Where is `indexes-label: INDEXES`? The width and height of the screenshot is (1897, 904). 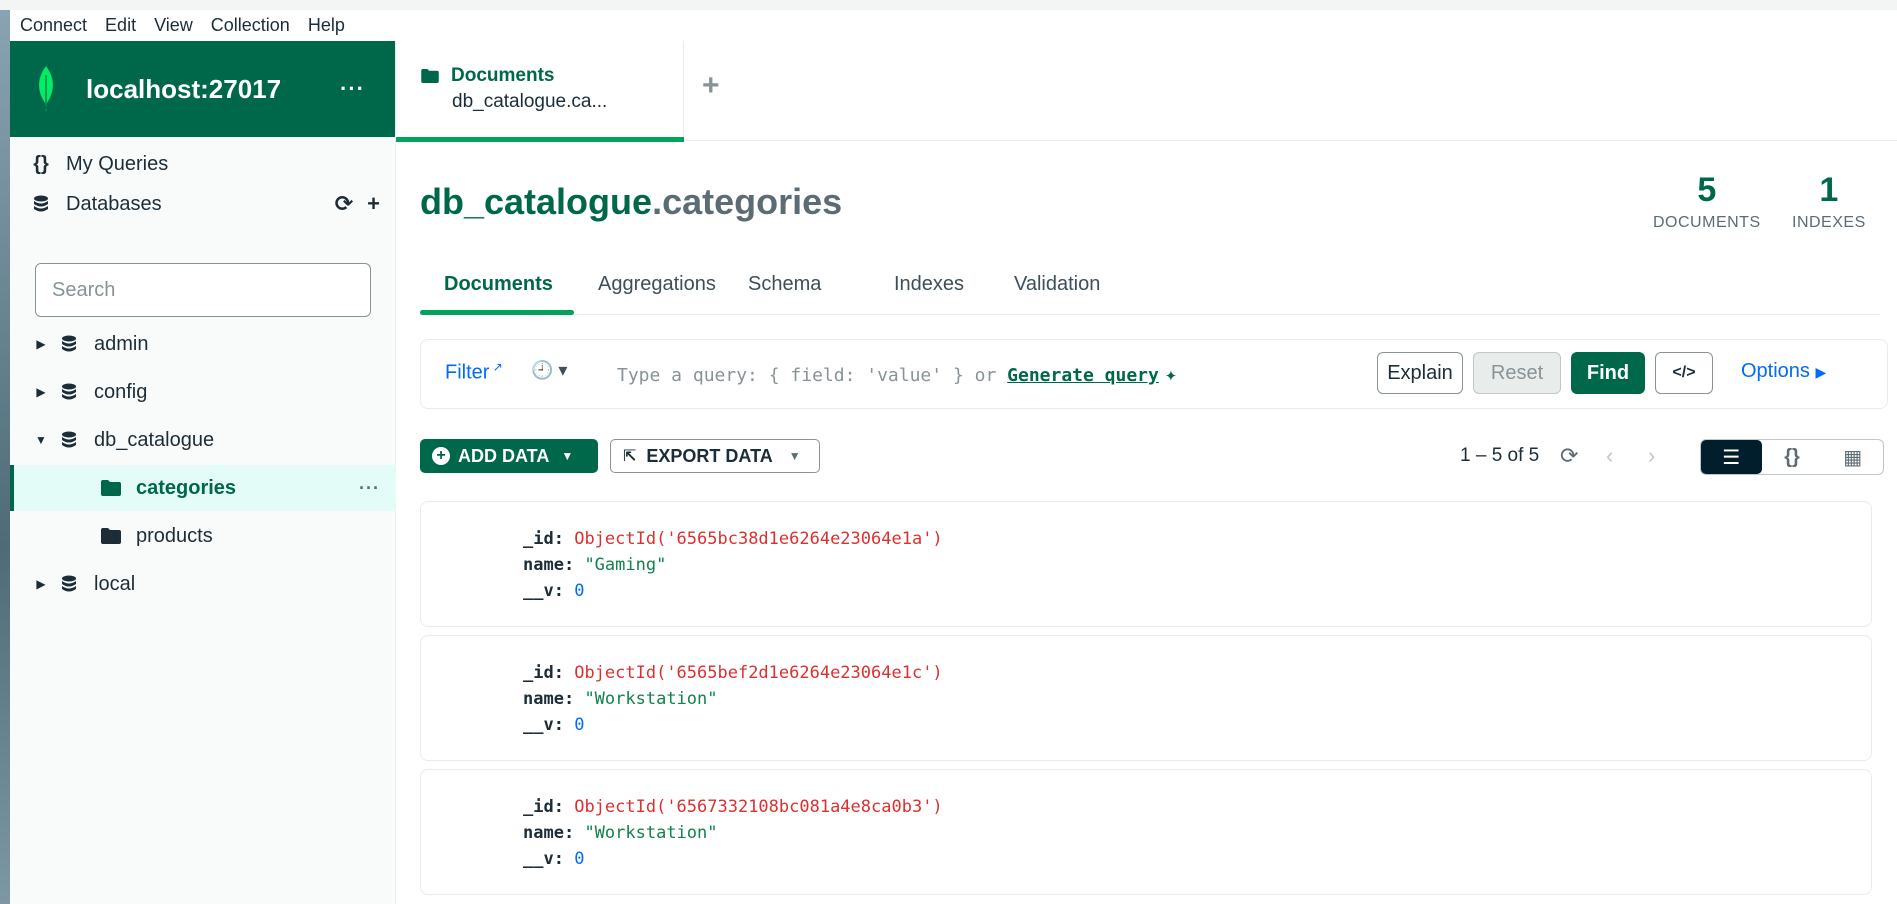
indexes-label: INDEXES is located at coordinates (1829, 222).